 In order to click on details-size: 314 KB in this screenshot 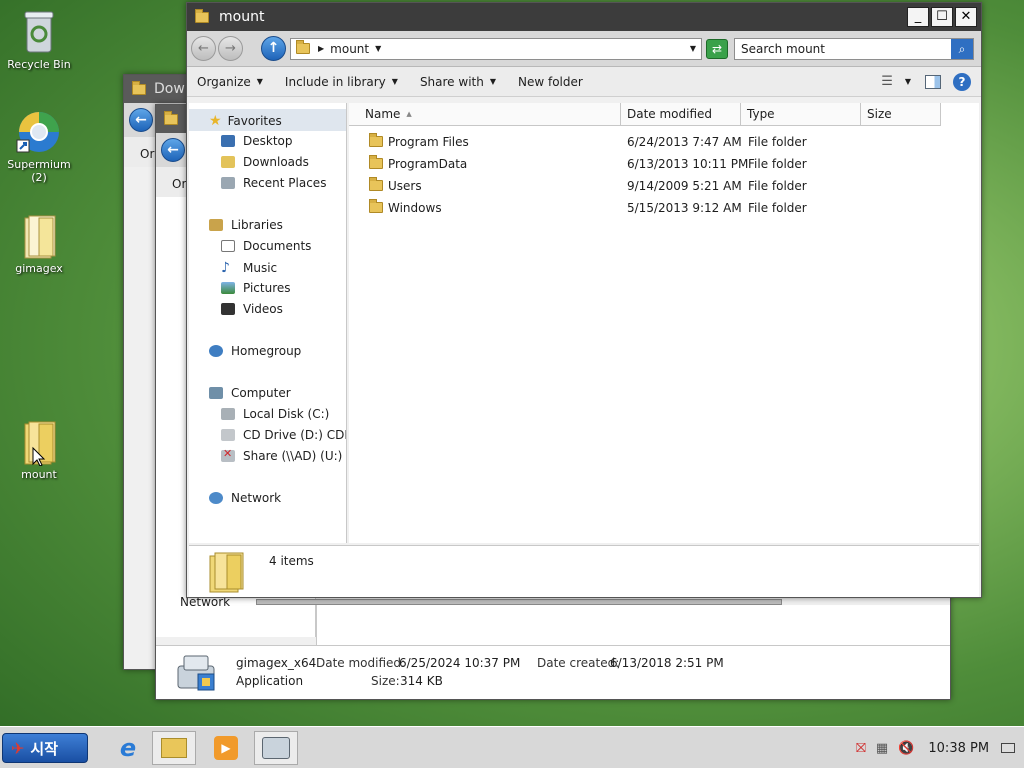, I will do `click(421, 681)`.